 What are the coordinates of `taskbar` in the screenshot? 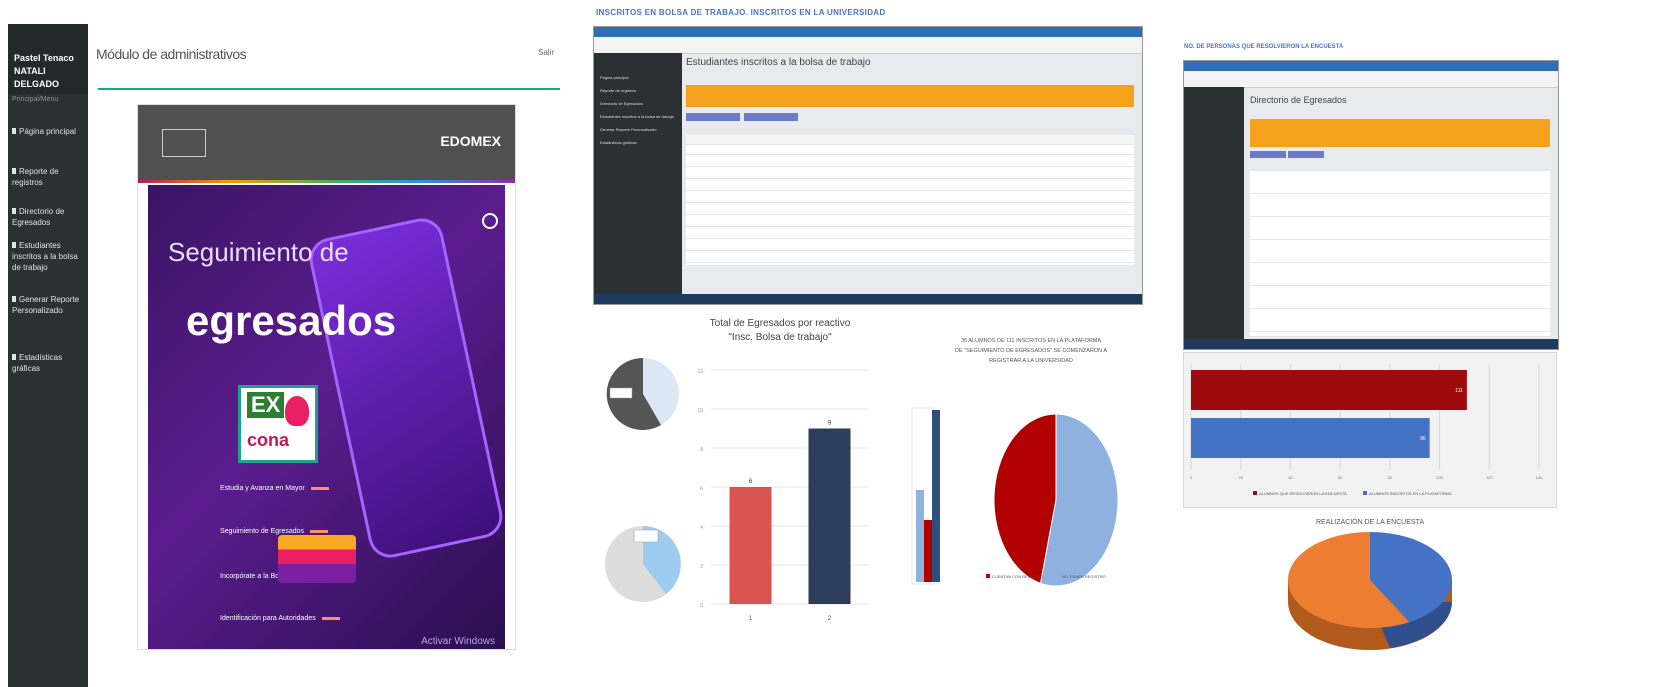 It's located at (868, 299).